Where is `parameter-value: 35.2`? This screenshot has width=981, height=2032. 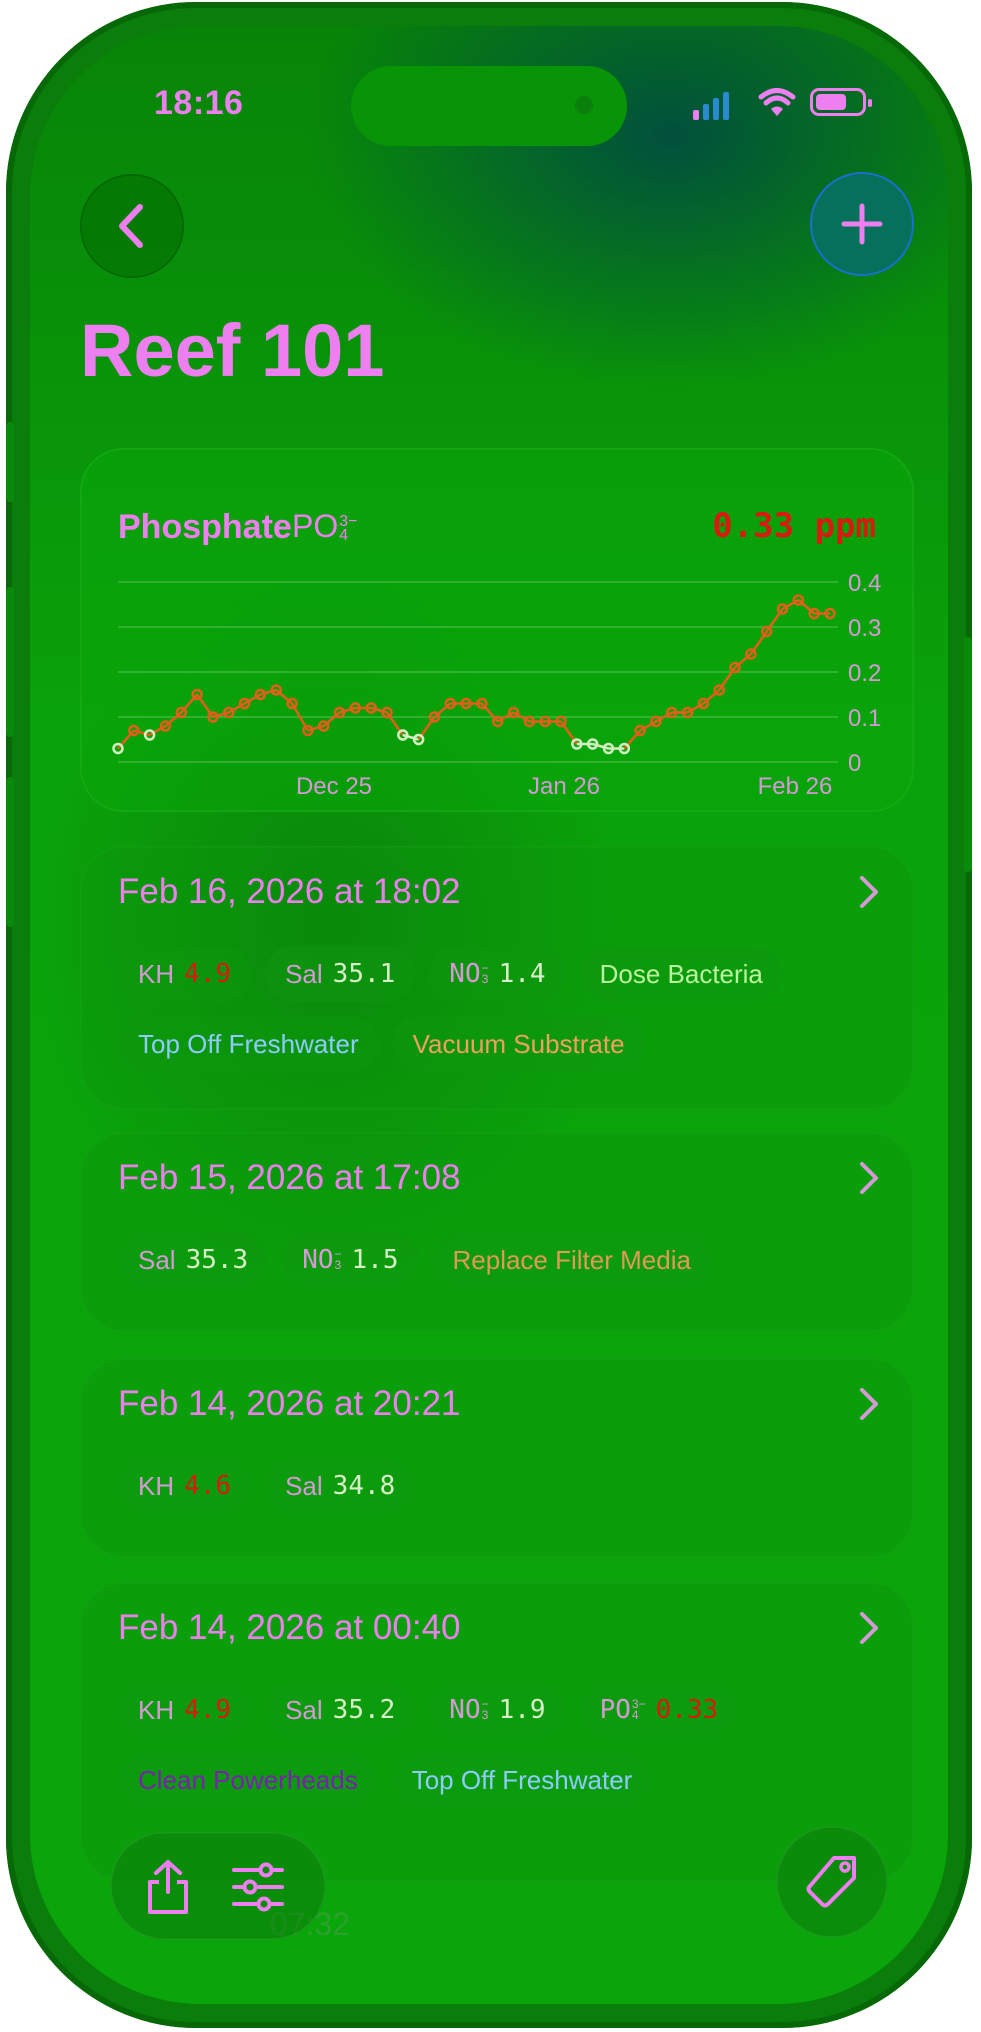 parameter-value: 35.2 is located at coordinates (364, 1710).